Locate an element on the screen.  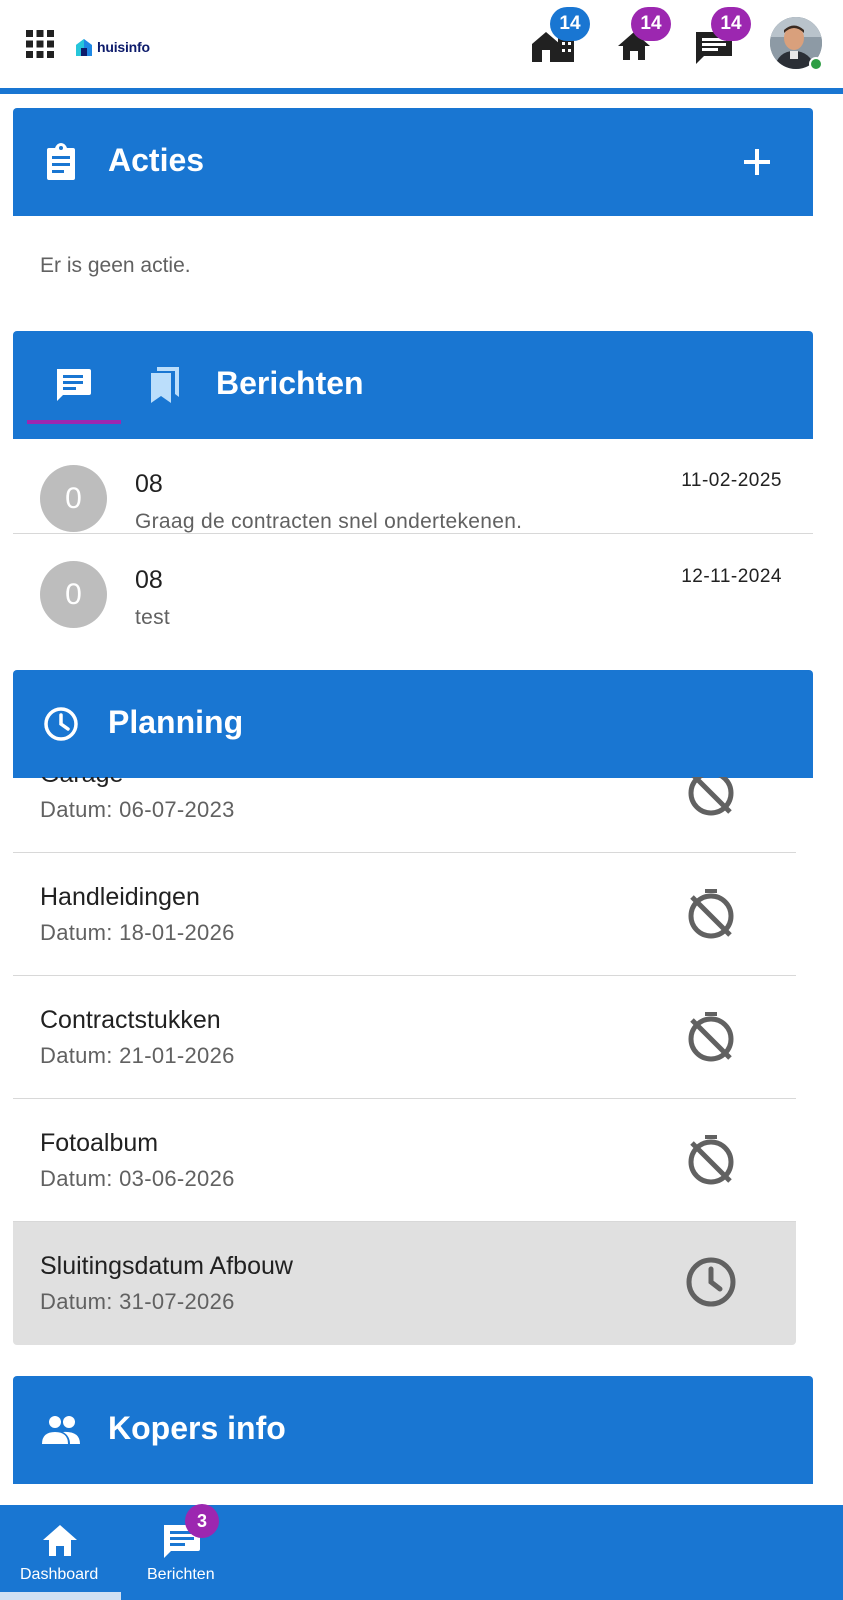
nav-berichten: Berichten is located at coordinates (181, 1552).